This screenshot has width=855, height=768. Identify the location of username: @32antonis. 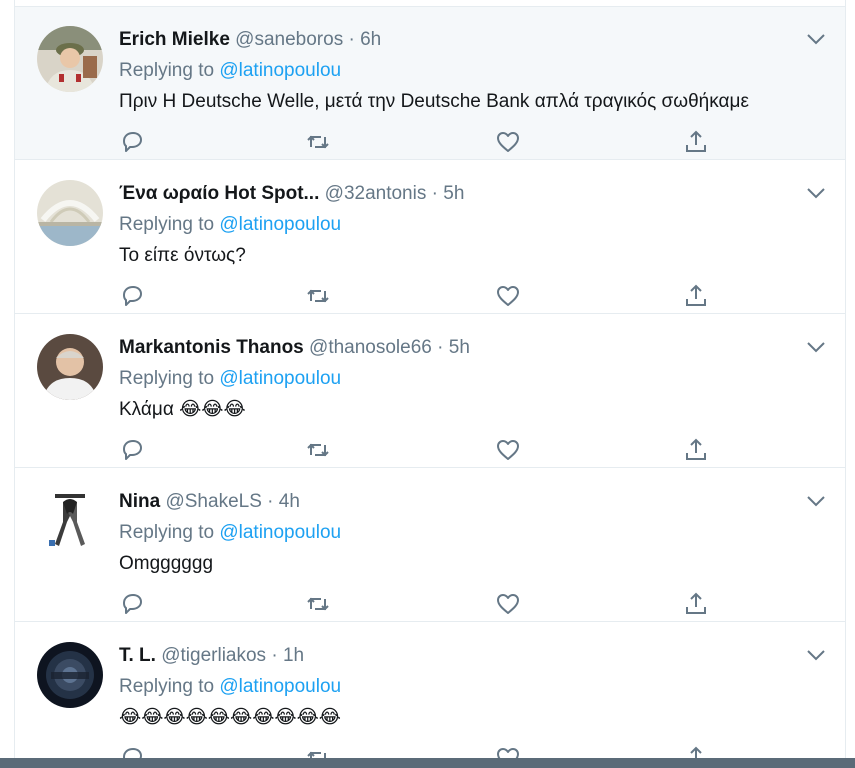
(376, 193).